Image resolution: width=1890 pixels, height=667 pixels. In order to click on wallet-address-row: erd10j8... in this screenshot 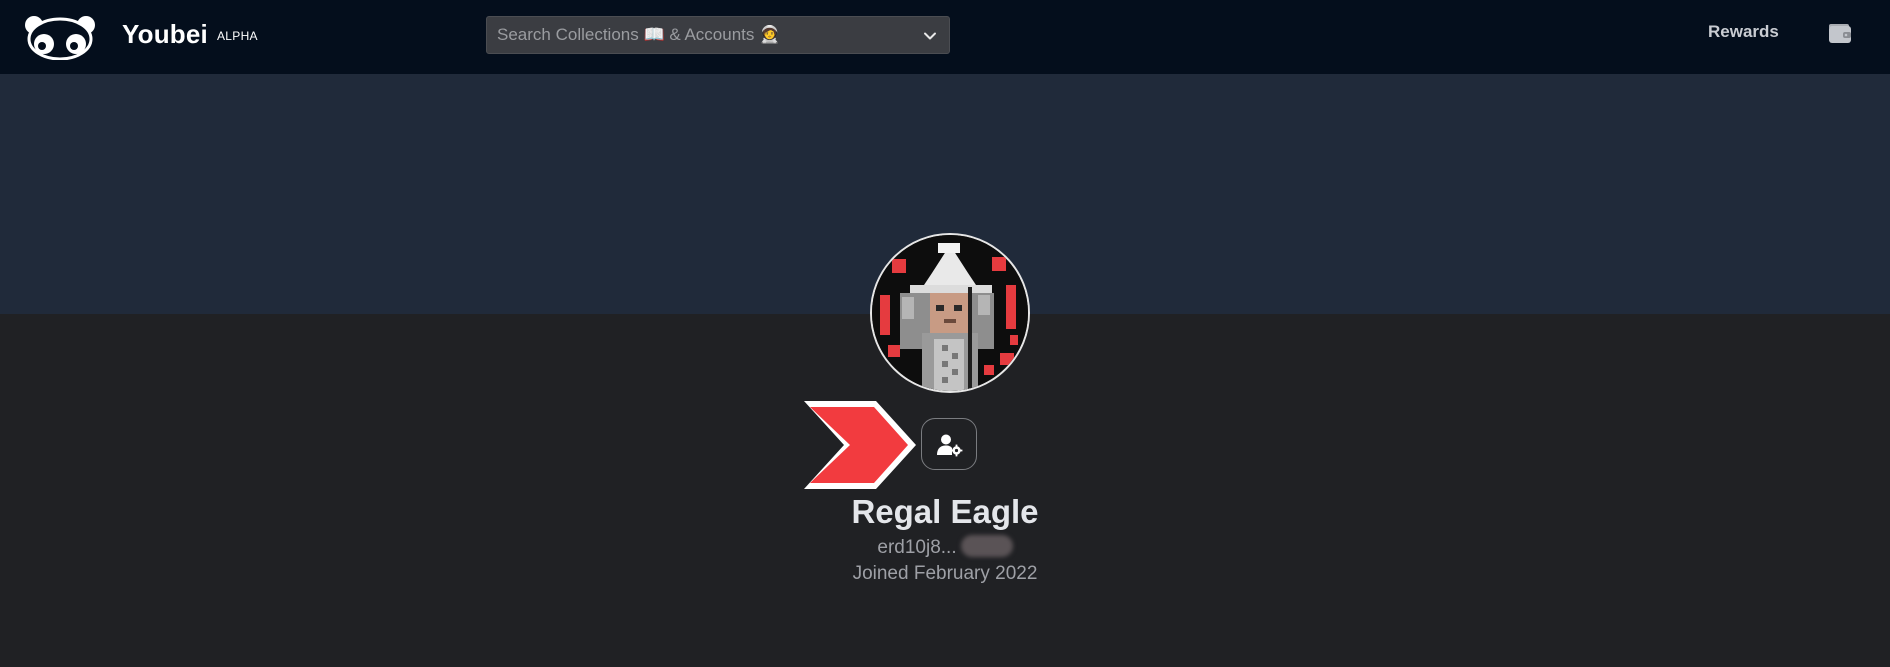, I will do `click(945, 547)`.